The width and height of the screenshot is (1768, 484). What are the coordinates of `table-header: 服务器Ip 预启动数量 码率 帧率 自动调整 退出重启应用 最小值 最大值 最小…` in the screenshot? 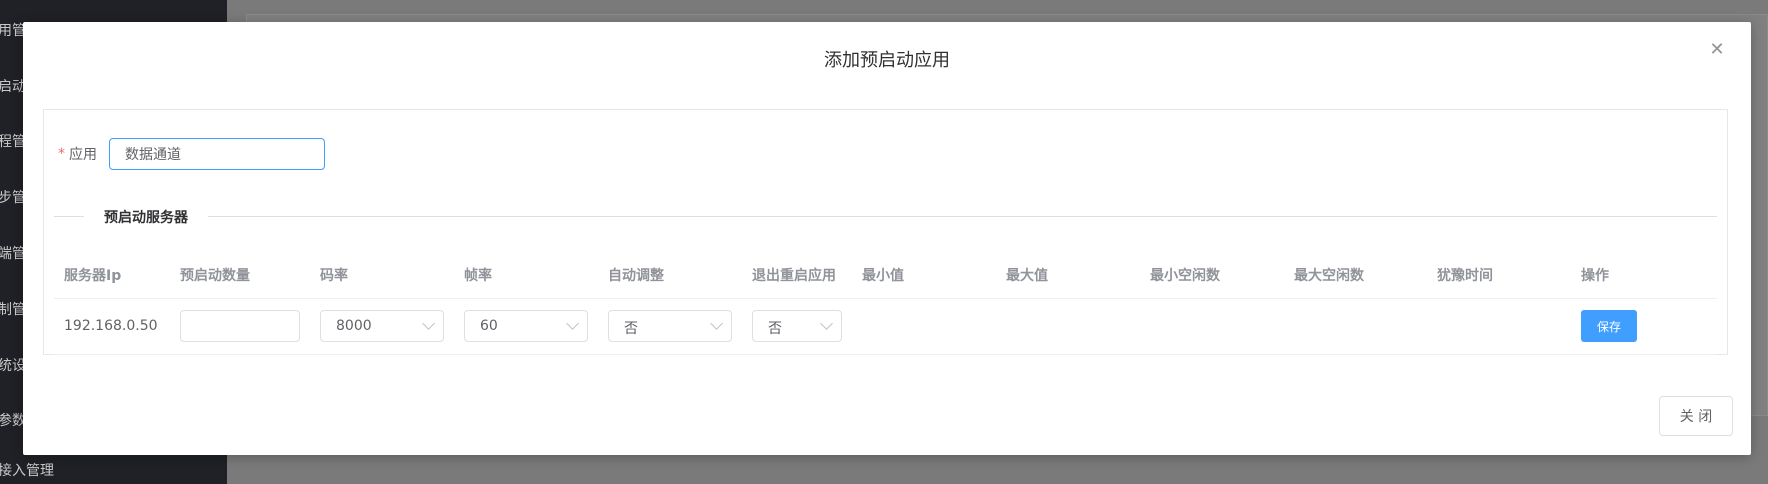 It's located at (885, 274).